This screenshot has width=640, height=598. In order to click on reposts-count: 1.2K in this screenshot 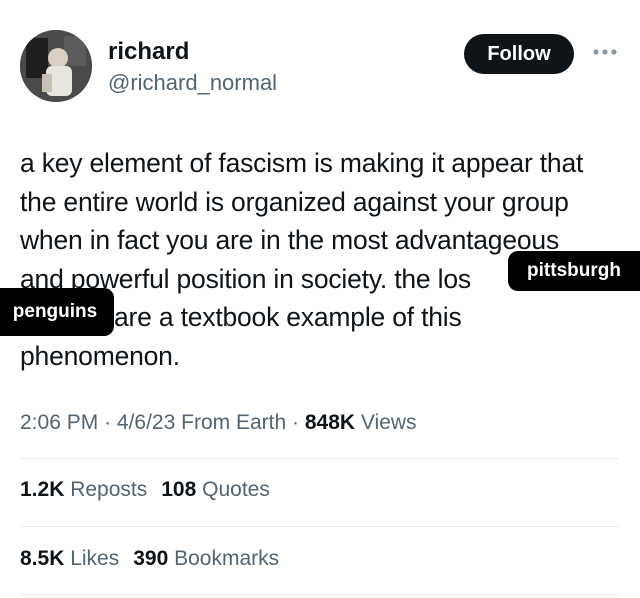, I will do `click(42, 489)`.